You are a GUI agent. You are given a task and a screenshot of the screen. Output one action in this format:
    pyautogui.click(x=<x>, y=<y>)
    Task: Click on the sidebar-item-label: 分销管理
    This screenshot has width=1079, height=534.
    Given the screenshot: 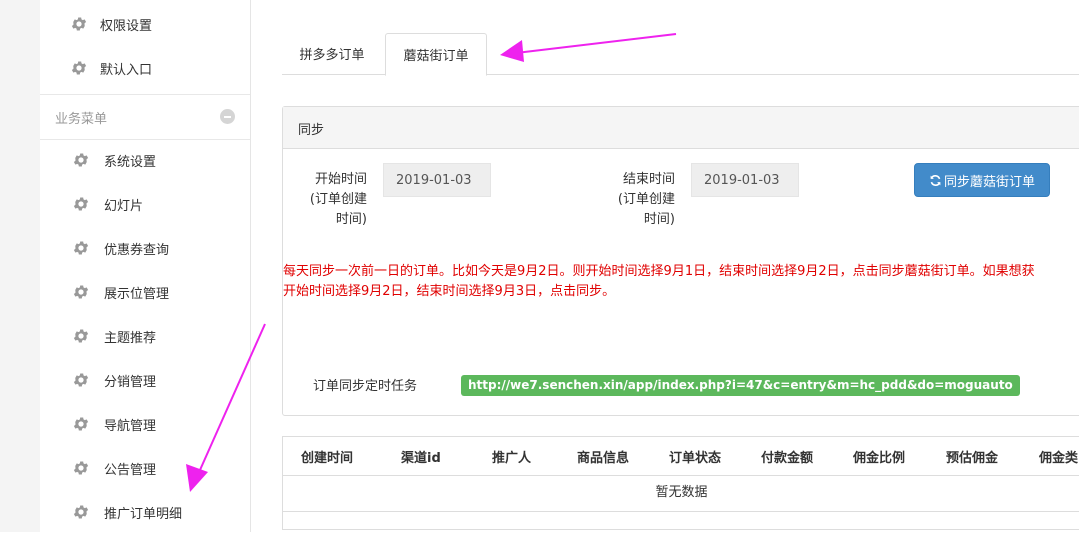 What is the action you would take?
    pyautogui.click(x=130, y=382)
    